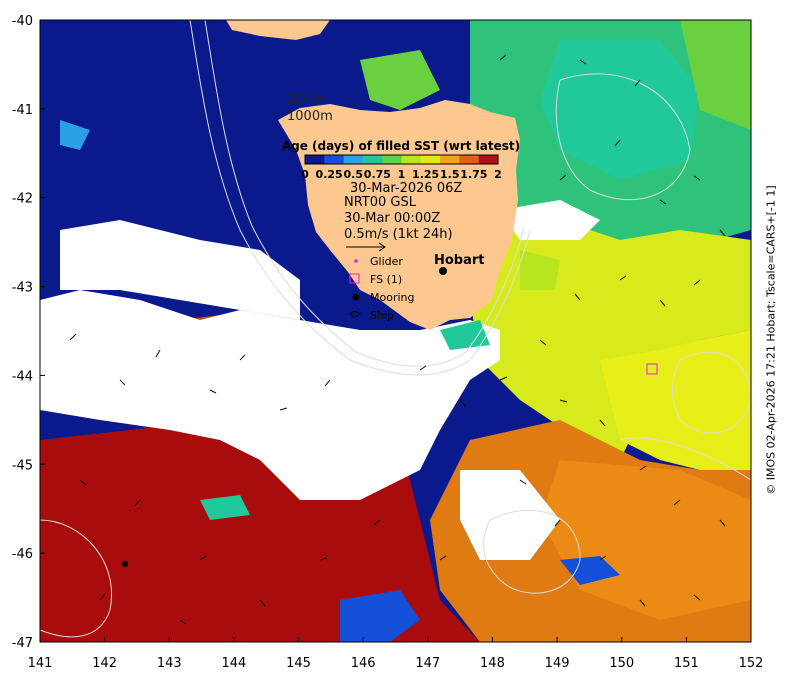 This screenshot has height=678, width=793. What do you see at coordinates (354, 174) in the screenshot?
I see `colorbar-tick-label: 0.5` at bounding box center [354, 174].